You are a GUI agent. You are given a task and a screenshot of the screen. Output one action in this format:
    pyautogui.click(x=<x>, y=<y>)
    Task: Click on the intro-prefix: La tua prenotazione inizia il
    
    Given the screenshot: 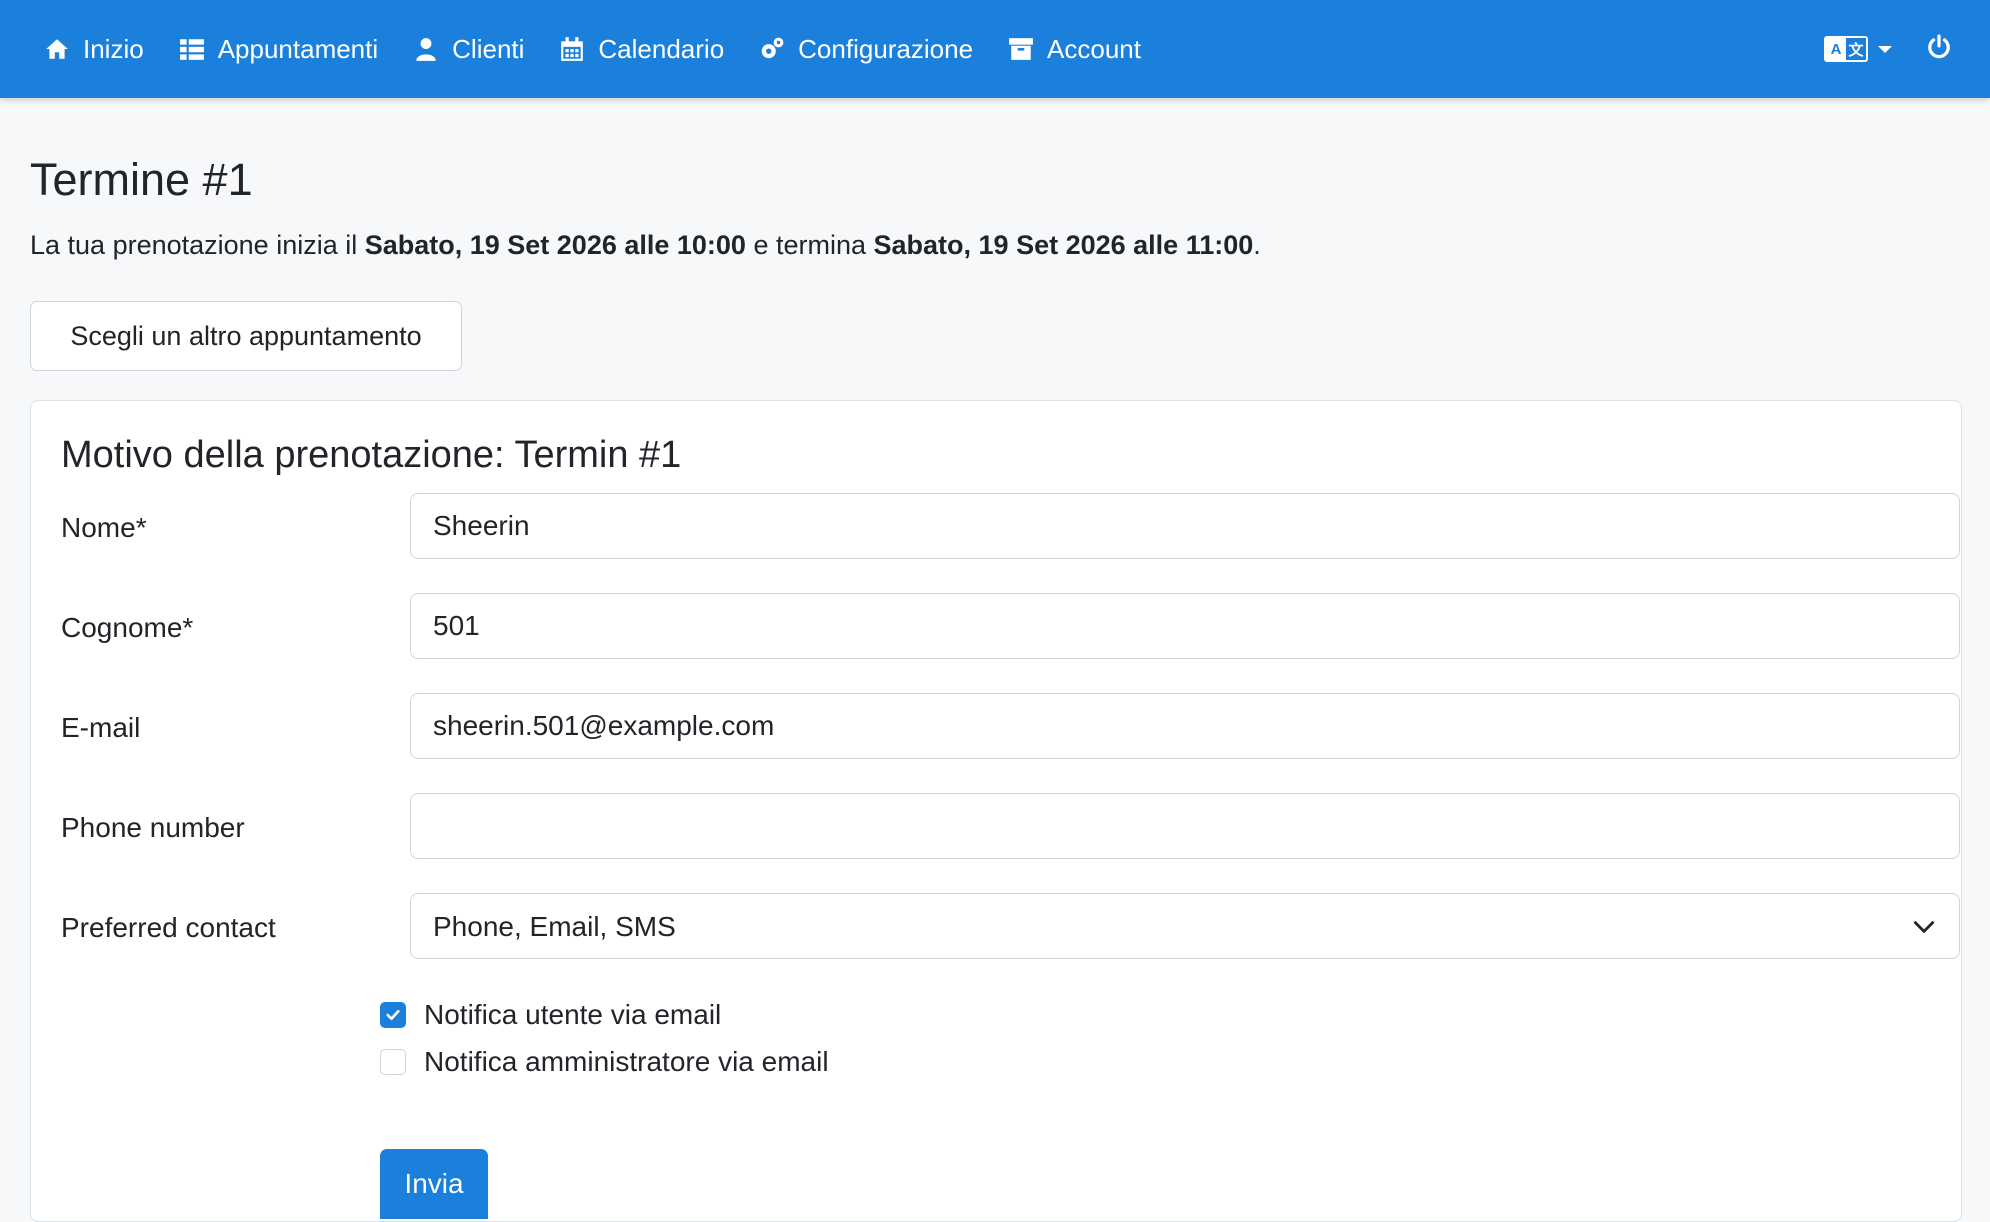 What is the action you would take?
    pyautogui.click(x=197, y=245)
    